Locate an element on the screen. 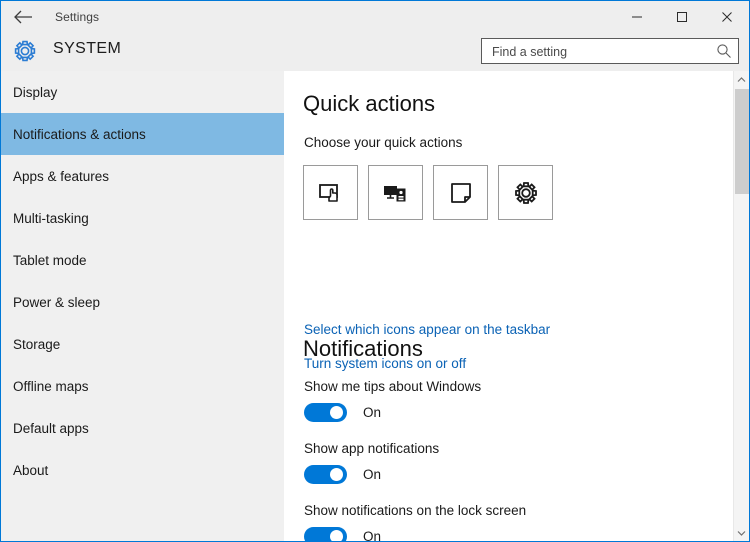 The image size is (750, 542). sidebar-item-label: Power & sleep is located at coordinates (57, 302).